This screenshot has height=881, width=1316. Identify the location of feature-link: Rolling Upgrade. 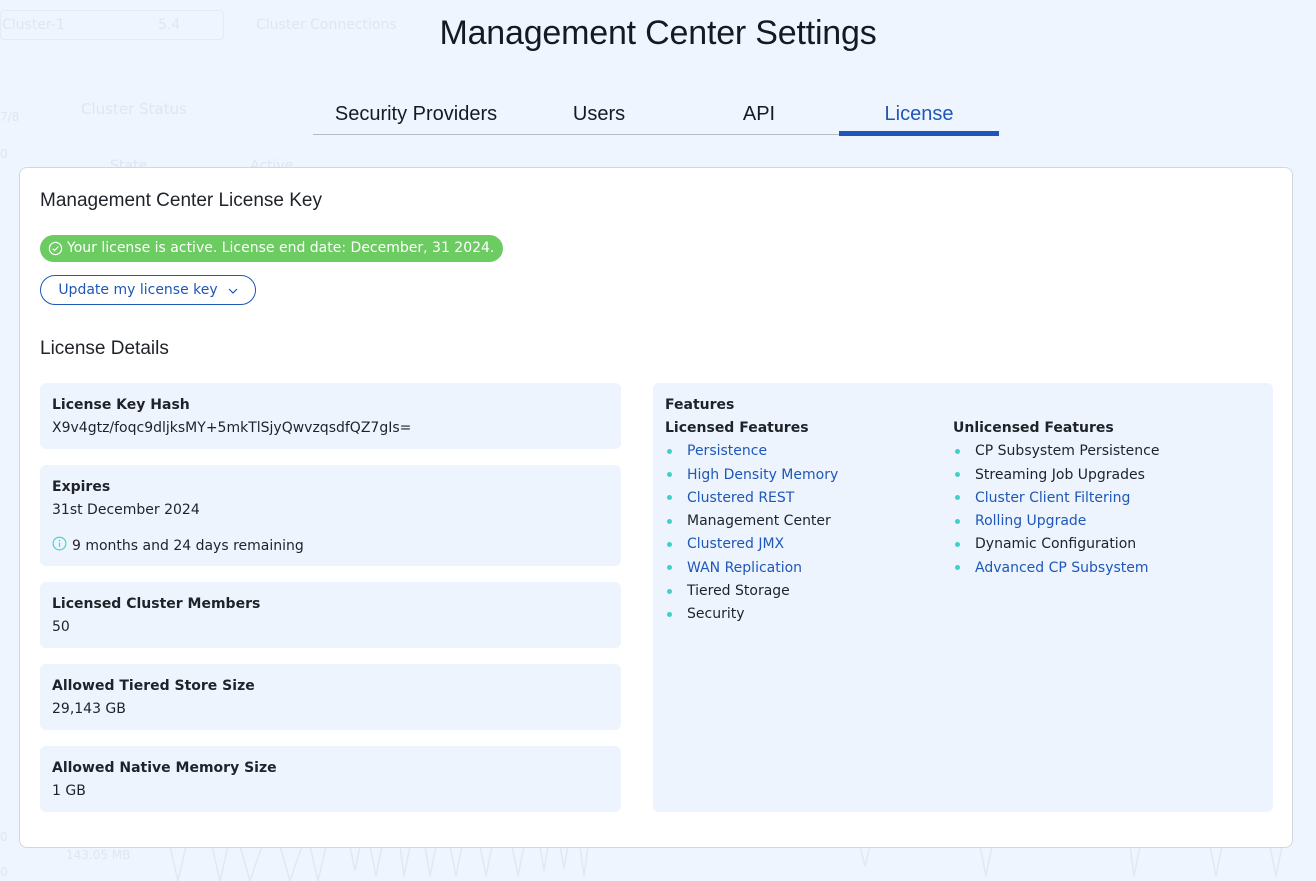
(1030, 521).